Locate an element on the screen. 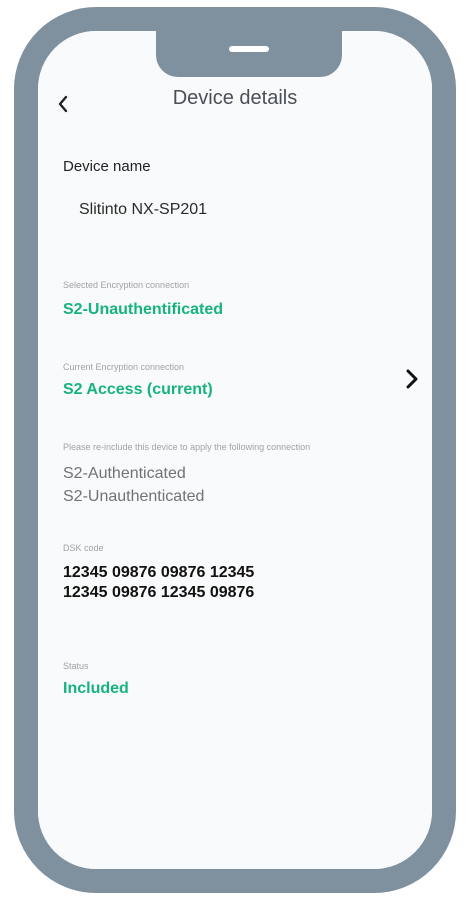 This screenshot has height=901, width=470. device-name-value: Slitinto NX-SP201 is located at coordinates (143, 209).